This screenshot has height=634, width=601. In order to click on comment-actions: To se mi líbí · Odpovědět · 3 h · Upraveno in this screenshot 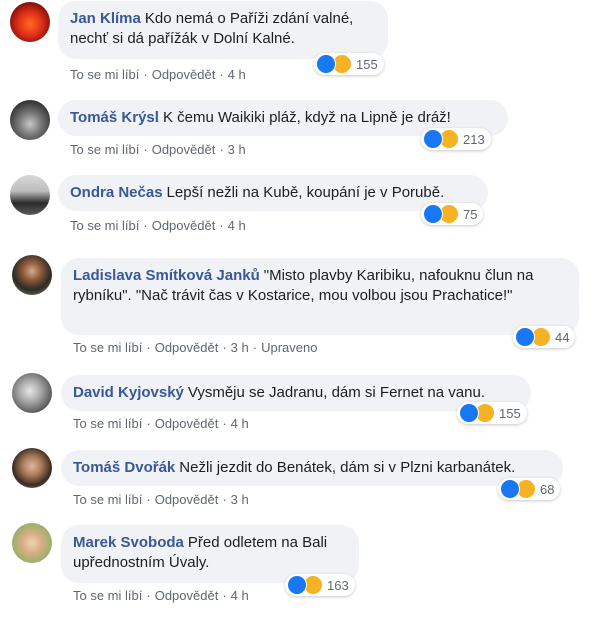, I will do `click(195, 347)`.